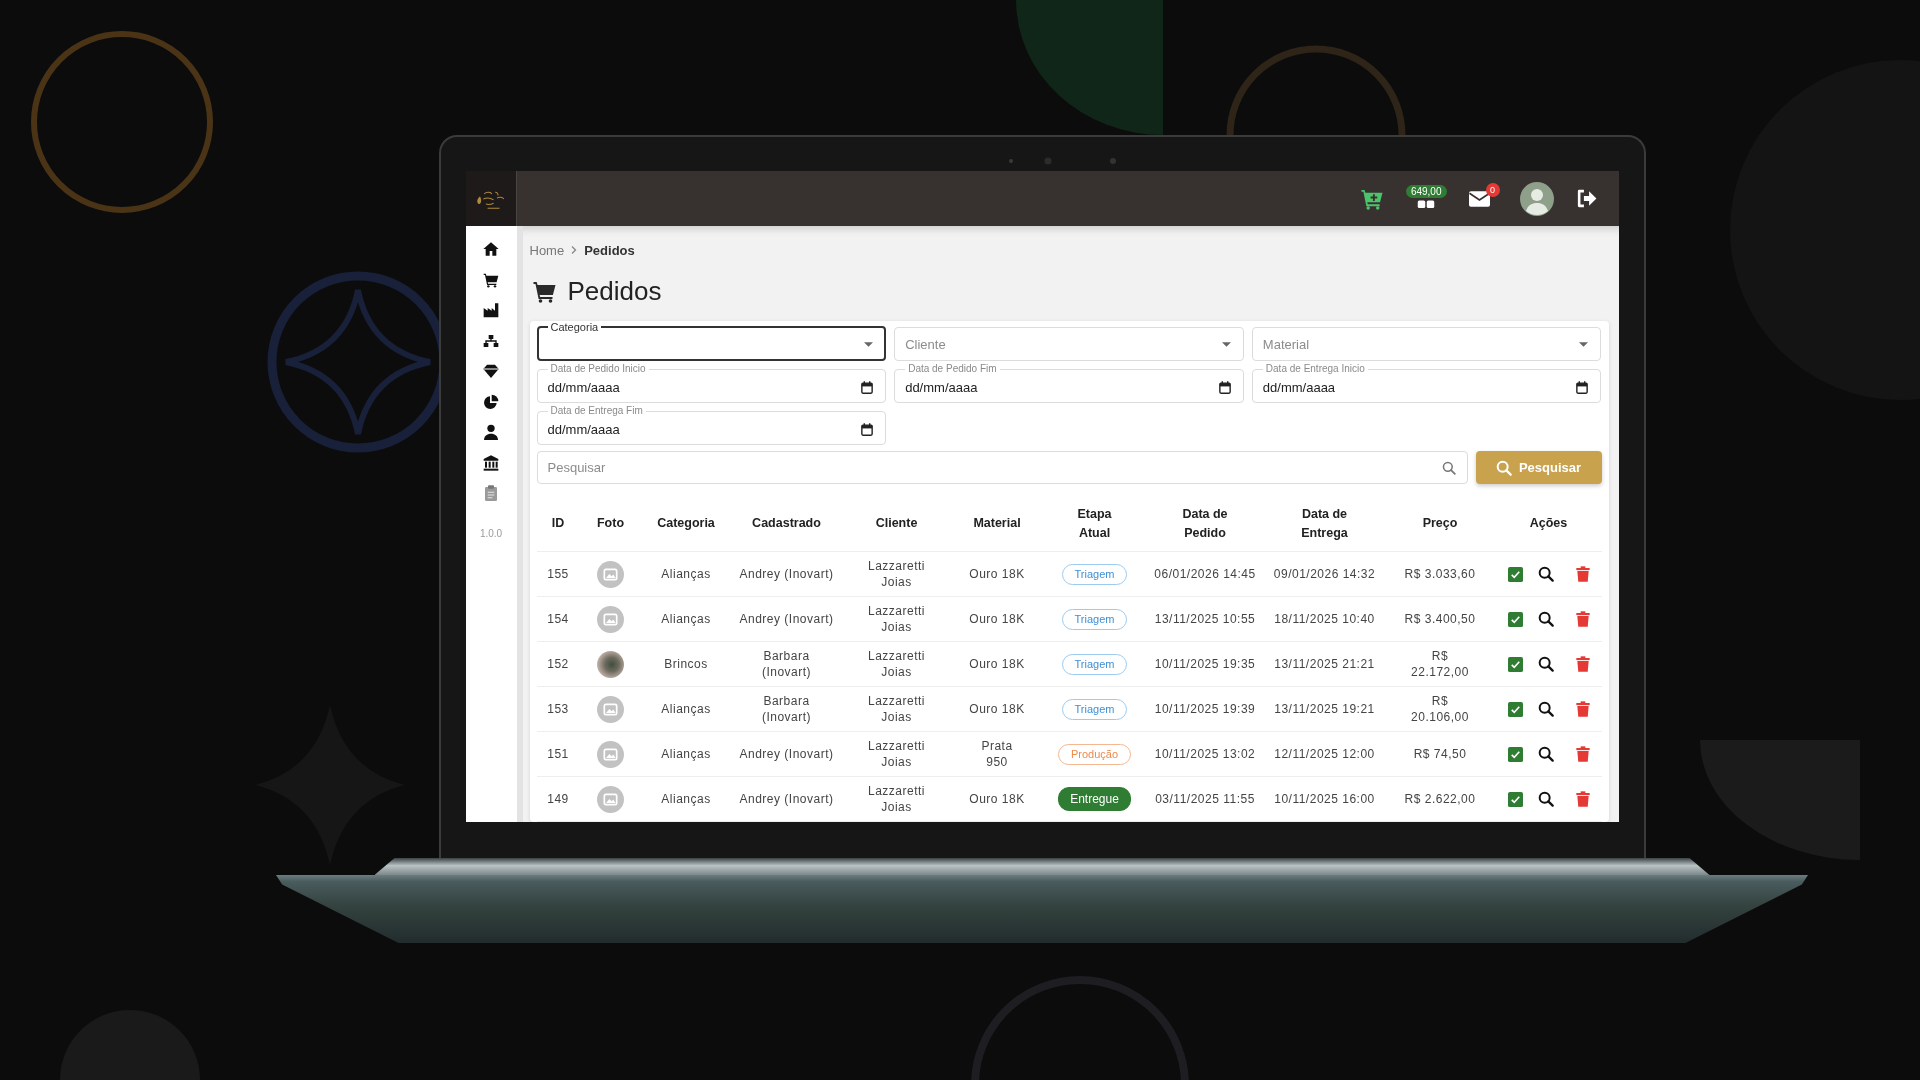 The image size is (1920, 1080). Describe the element at coordinates (1094, 799) in the screenshot. I see `stage-badge: Entregue` at that location.